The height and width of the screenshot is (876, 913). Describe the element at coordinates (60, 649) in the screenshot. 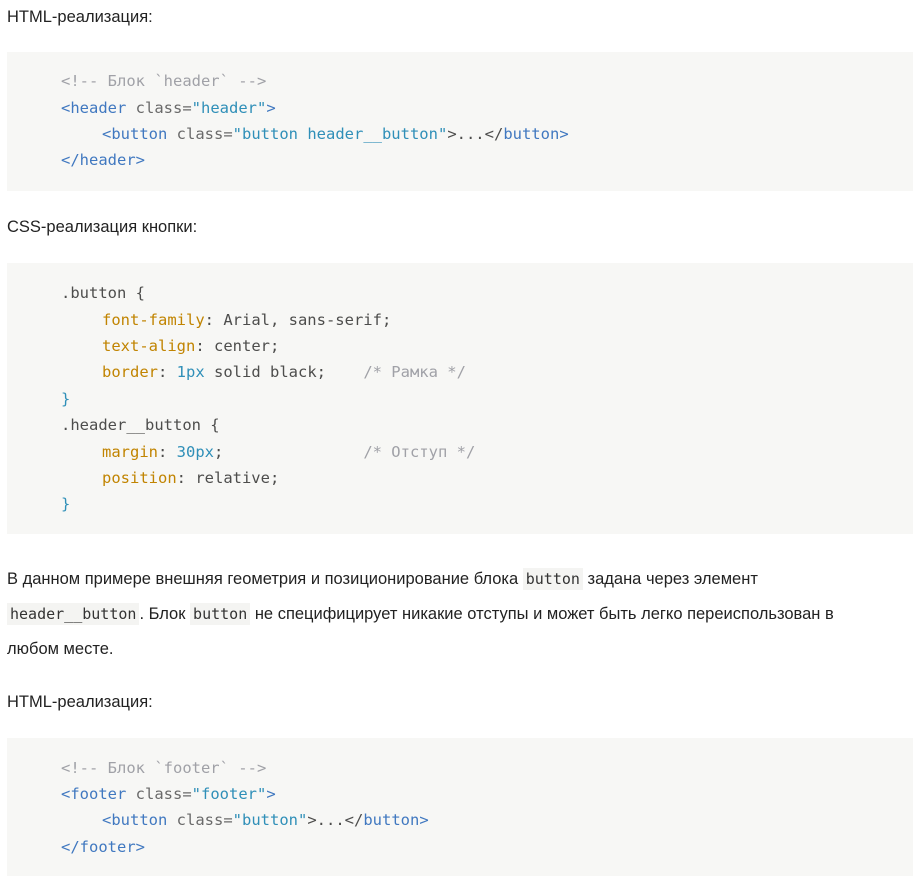

I see `prose-text: любом месте.` at that location.